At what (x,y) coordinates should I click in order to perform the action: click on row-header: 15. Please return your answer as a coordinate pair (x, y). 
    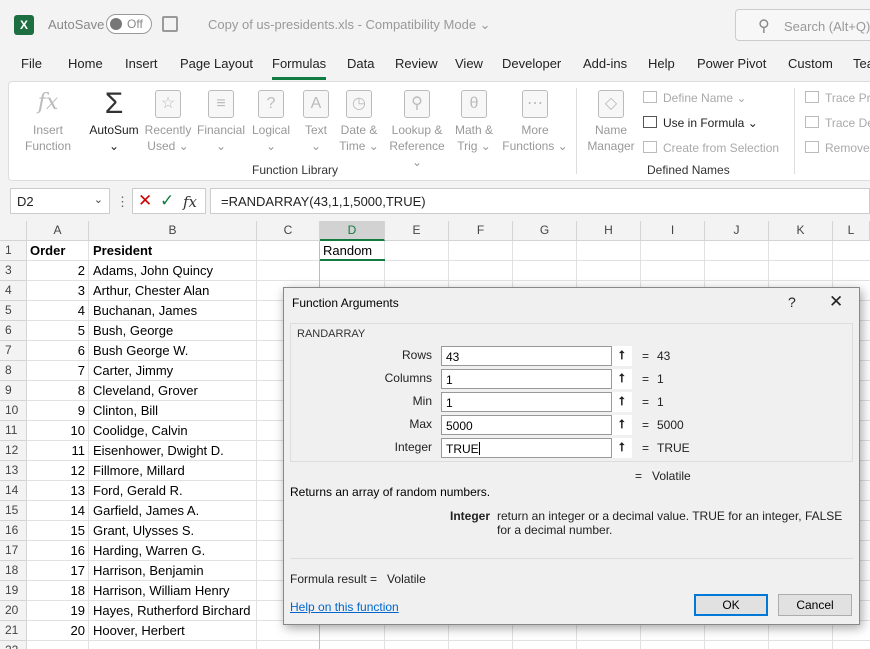
    Looking at the image, I should click on (13, 511).